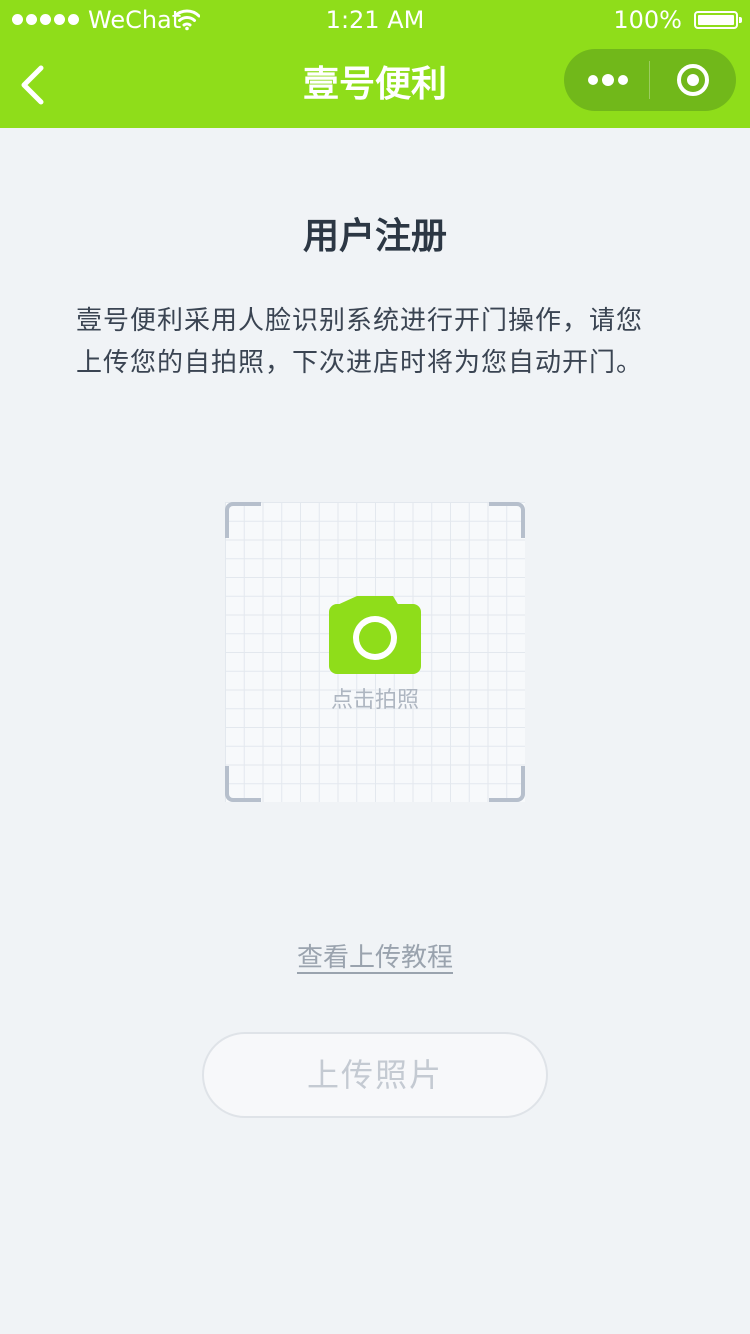  Describe the element at coordinates (374, 236) in the screenshot. I see `page-title: 用户注册` at that location.